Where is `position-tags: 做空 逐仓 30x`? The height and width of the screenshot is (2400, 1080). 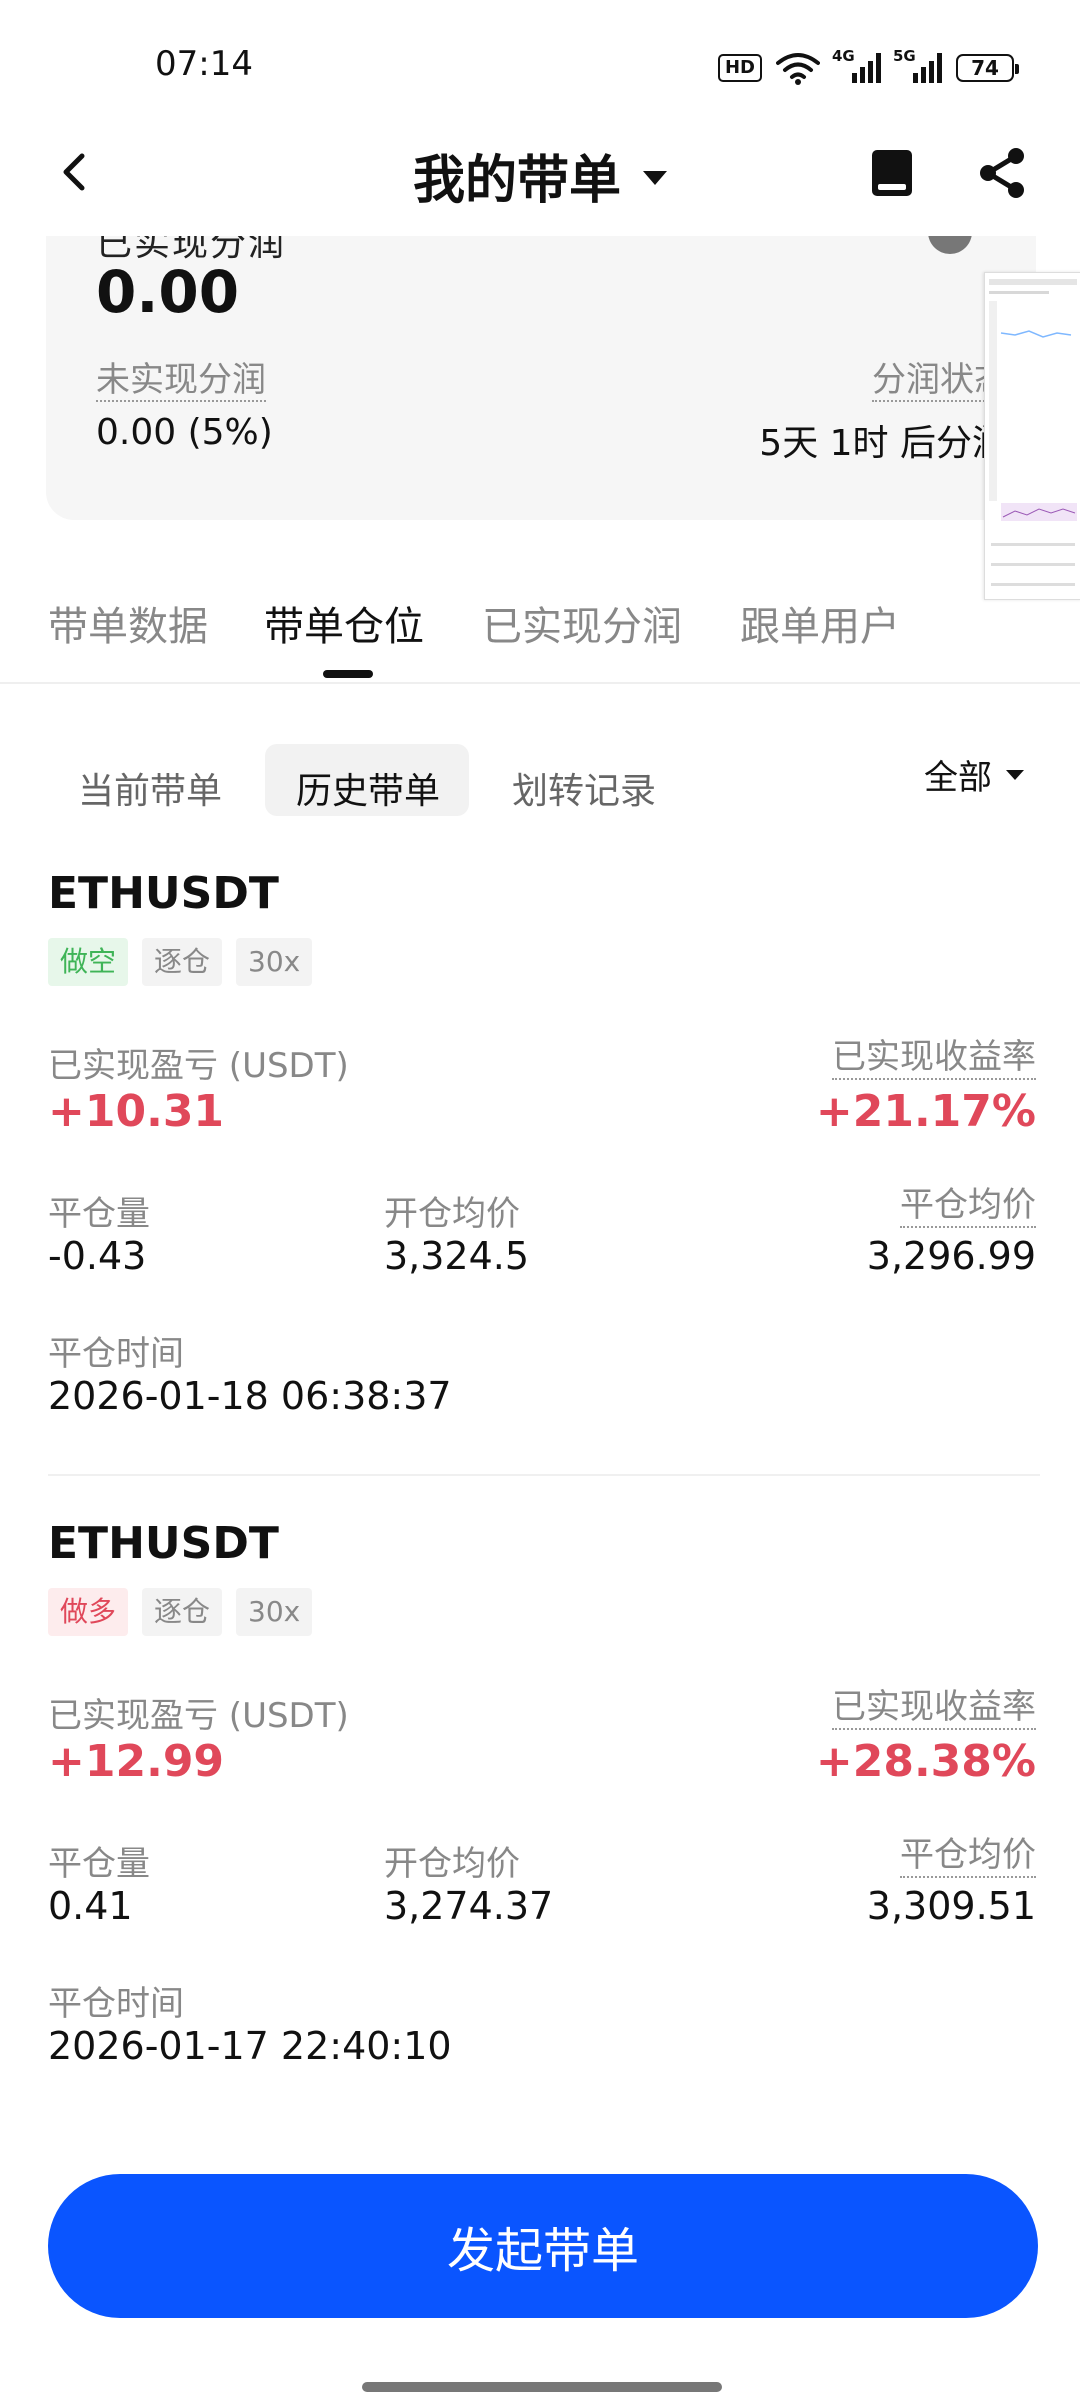 position-tags: 做空 逐仓 30x is located at coordinates (180, 962).